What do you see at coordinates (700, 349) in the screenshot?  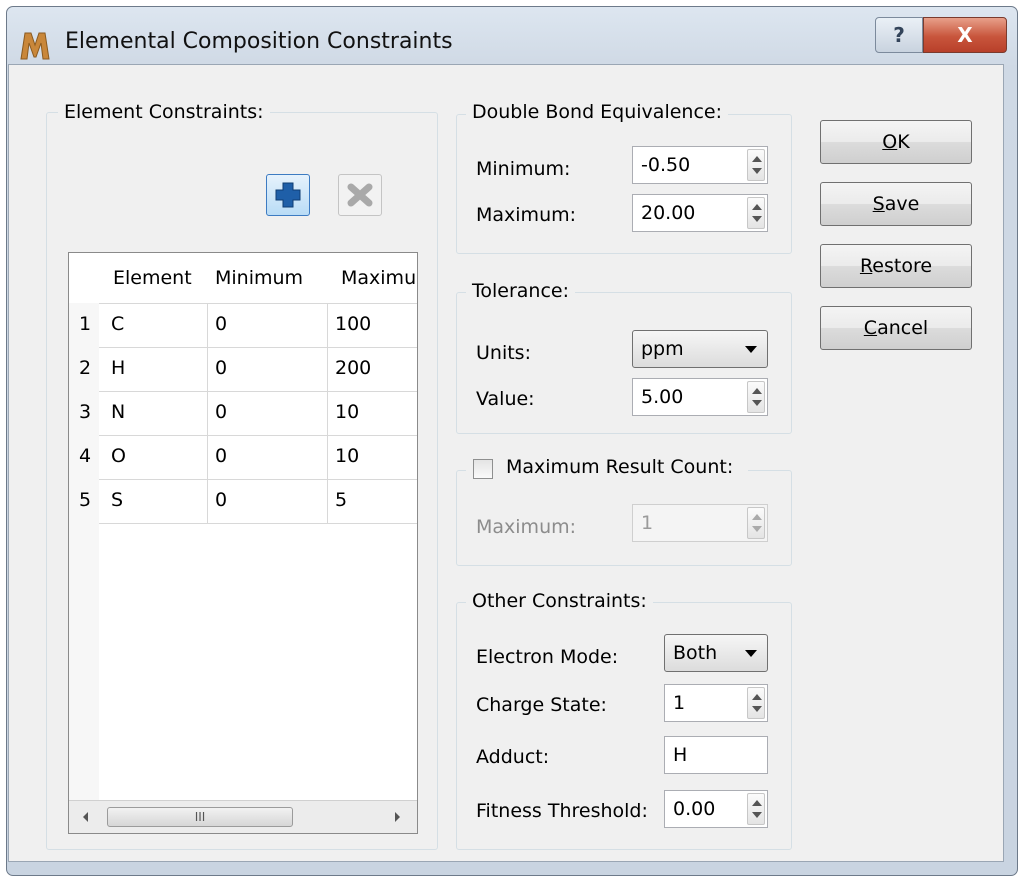 I see `units-dropdown: ppm` at bounding box center [700, 349].